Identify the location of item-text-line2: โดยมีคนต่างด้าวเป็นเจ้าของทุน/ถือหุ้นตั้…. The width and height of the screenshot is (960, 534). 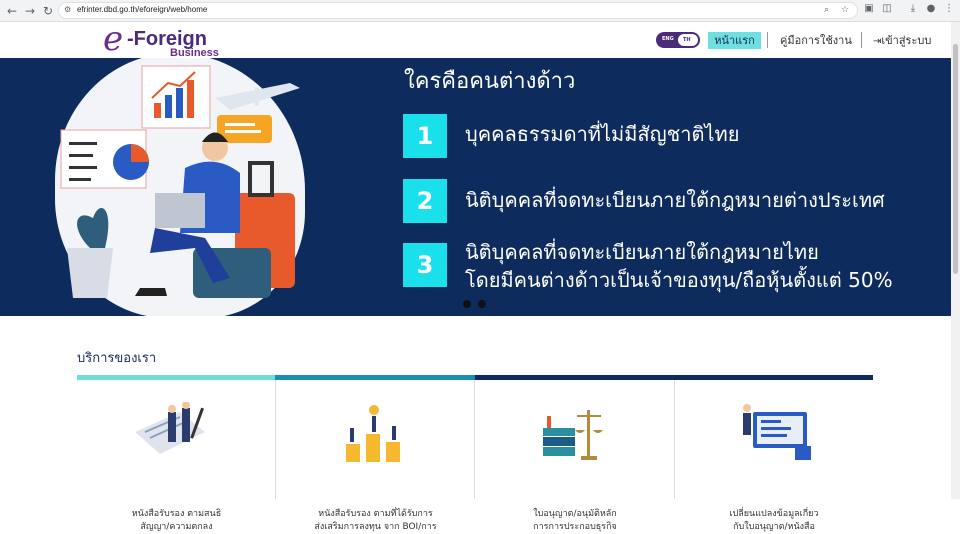
(679, 280).